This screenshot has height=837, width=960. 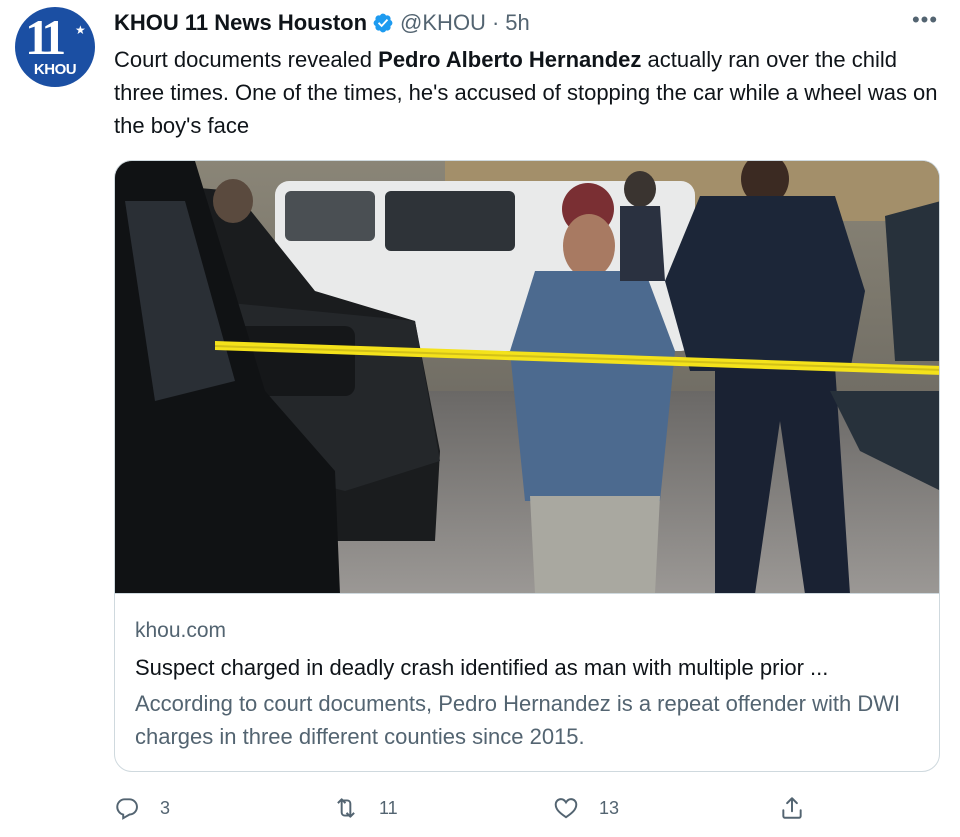 I want to click on retweet-button: 11, so click(x=365, y=808).